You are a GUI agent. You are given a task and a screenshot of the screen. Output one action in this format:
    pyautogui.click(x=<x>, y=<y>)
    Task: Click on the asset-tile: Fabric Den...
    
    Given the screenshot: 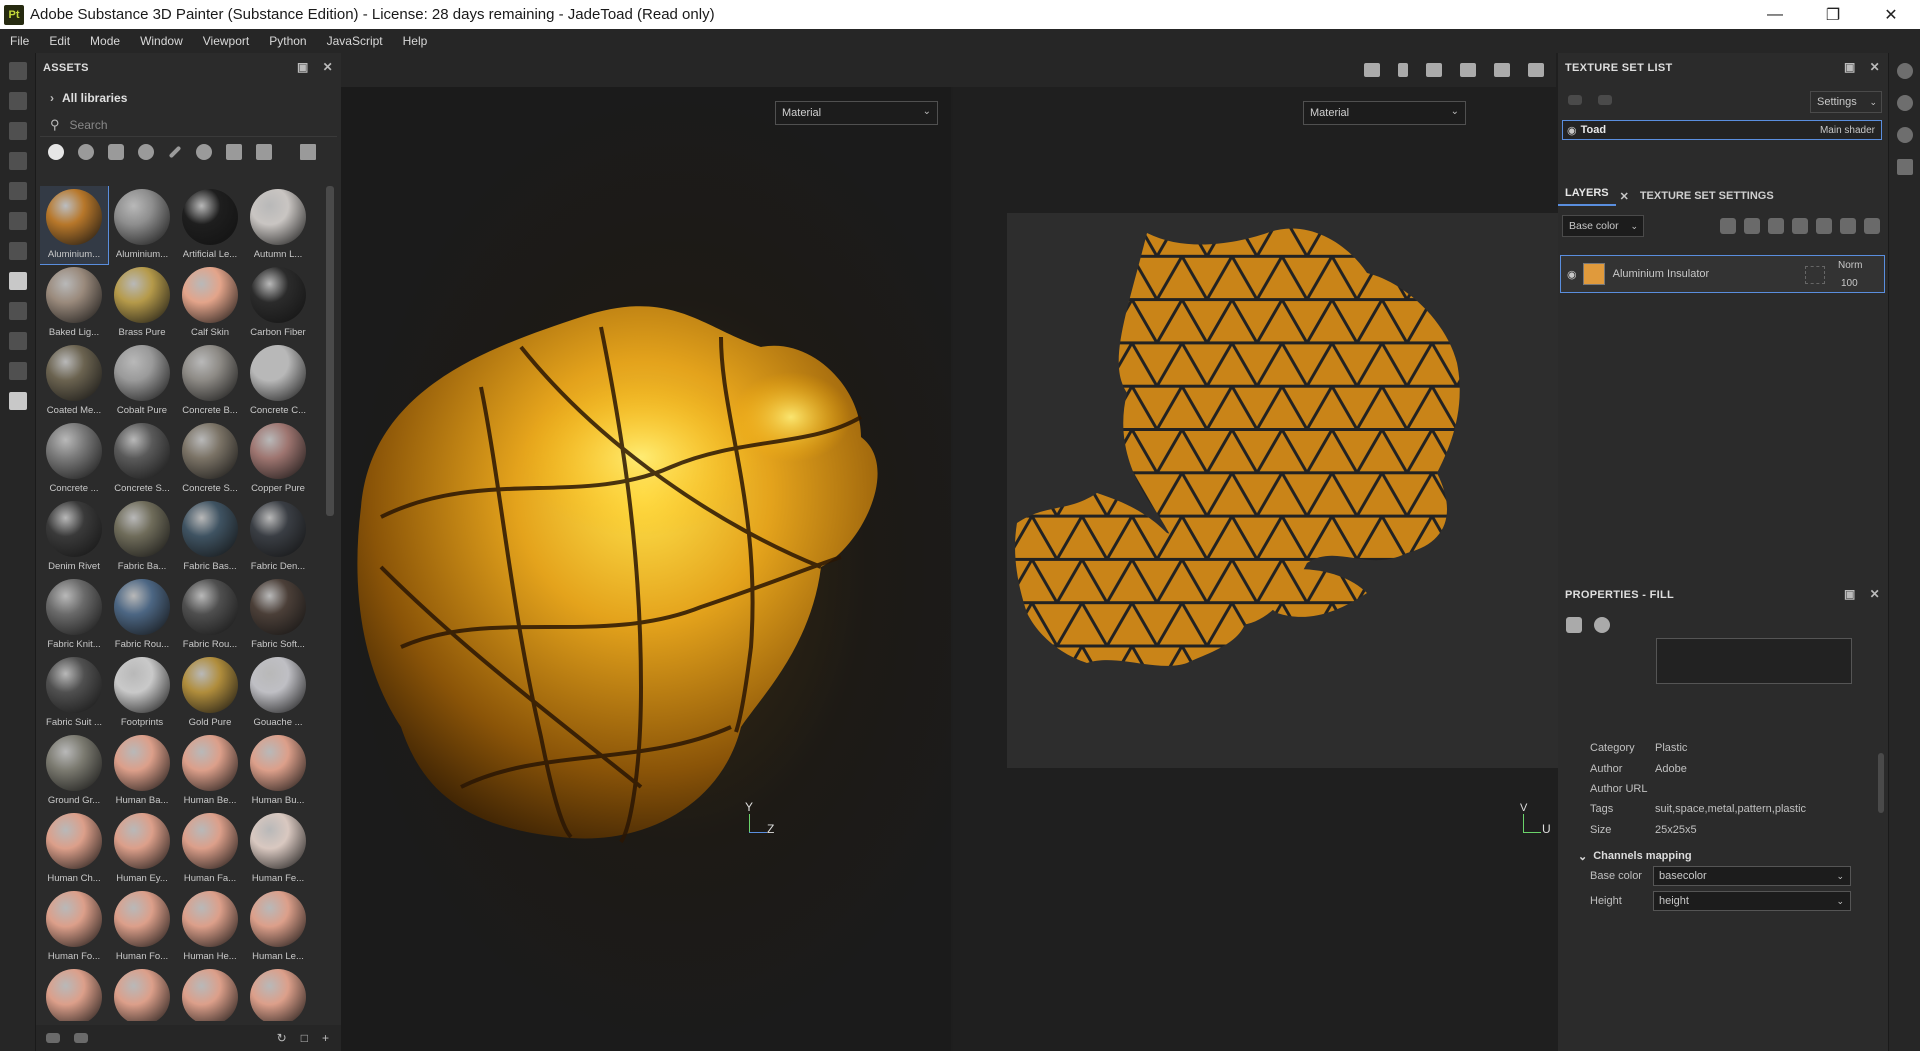 What is the action you would take?
    pyautogui.click(x=278, y=537)
    